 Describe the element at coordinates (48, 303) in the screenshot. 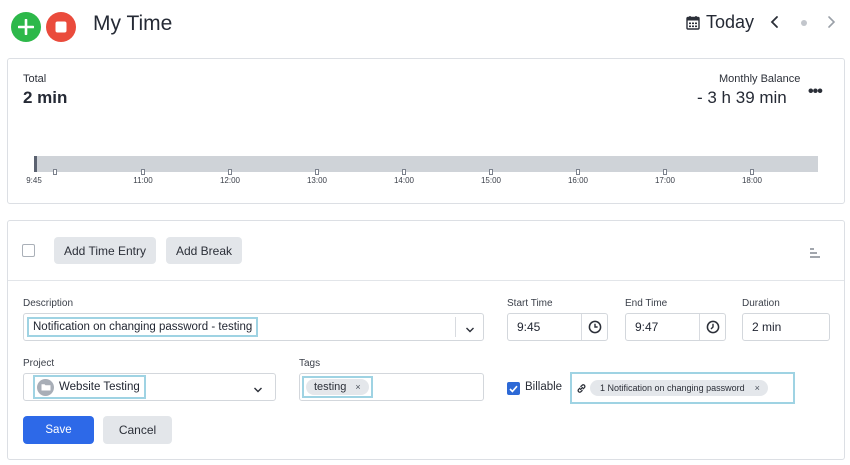

I see `description-label: Description` at that location.